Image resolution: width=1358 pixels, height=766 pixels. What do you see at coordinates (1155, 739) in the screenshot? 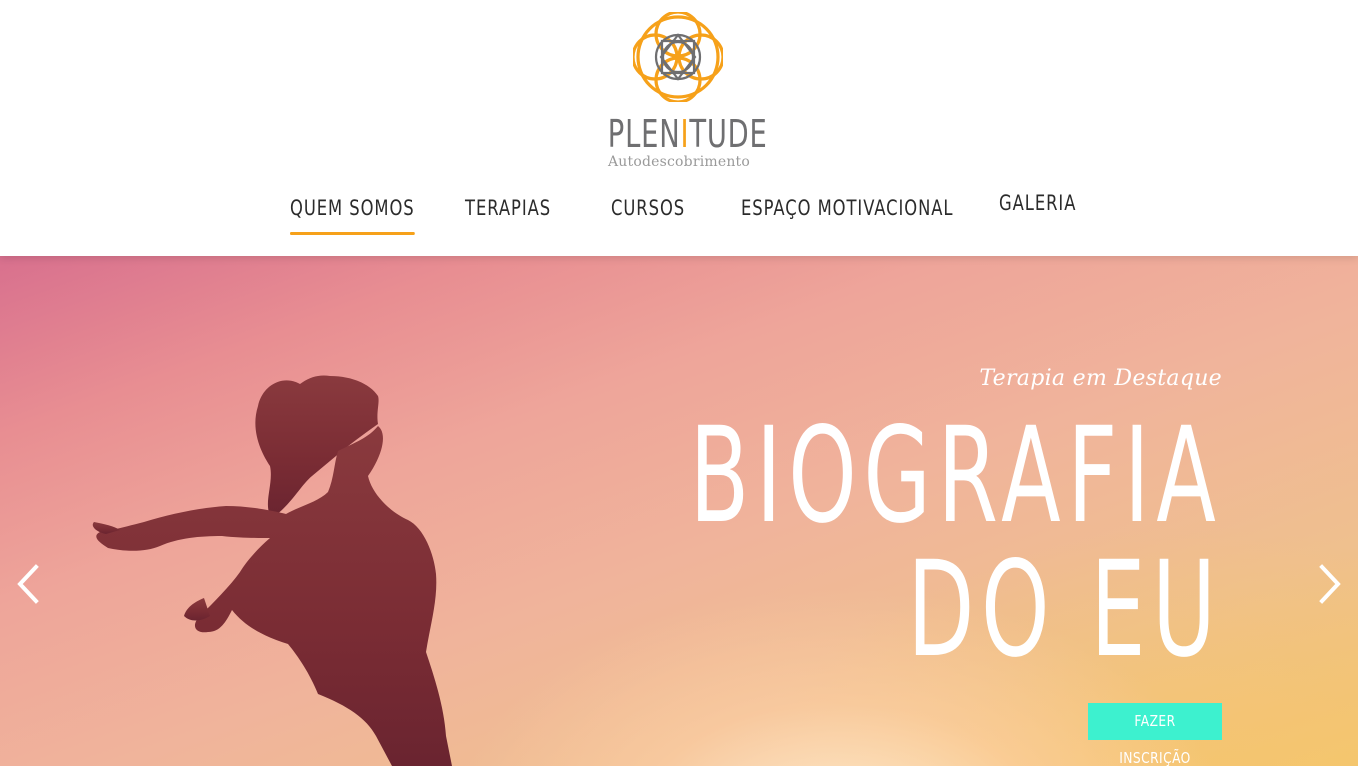
I see `signup-button-label: FAZER INSCRIÇÃO` at bounding box center [1155, 739].